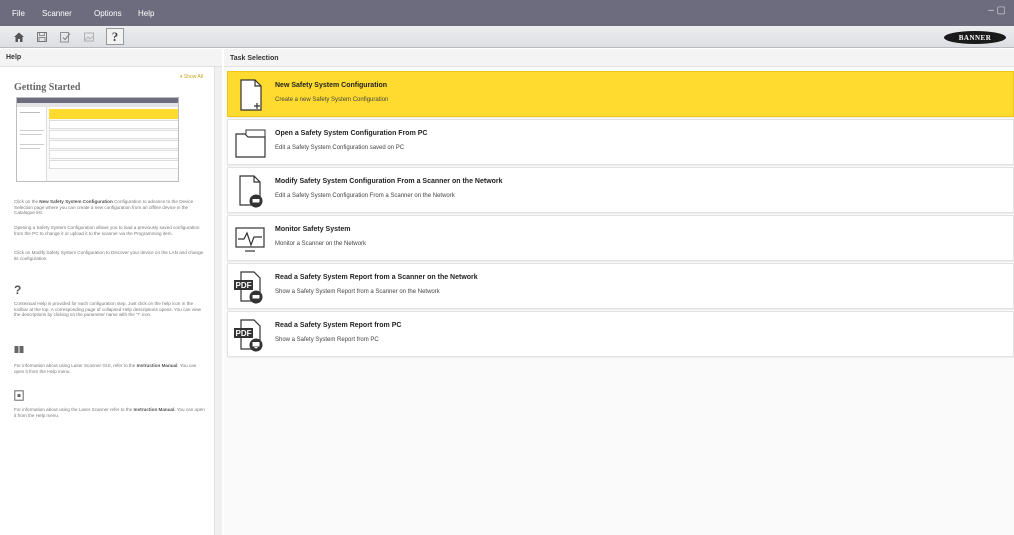  I want to click on help-scrollbar, so click(218, 301).